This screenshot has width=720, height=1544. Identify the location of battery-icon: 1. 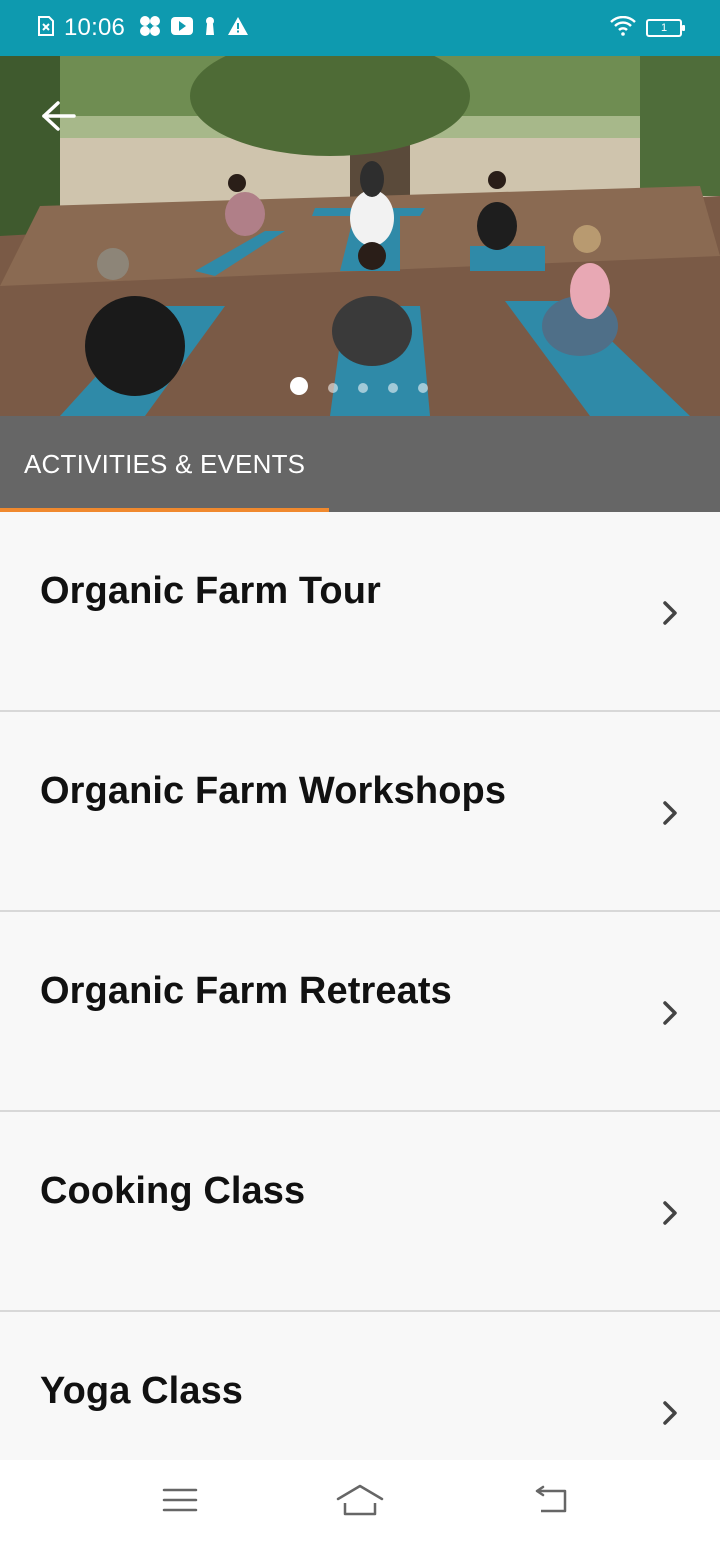
(665, 28).